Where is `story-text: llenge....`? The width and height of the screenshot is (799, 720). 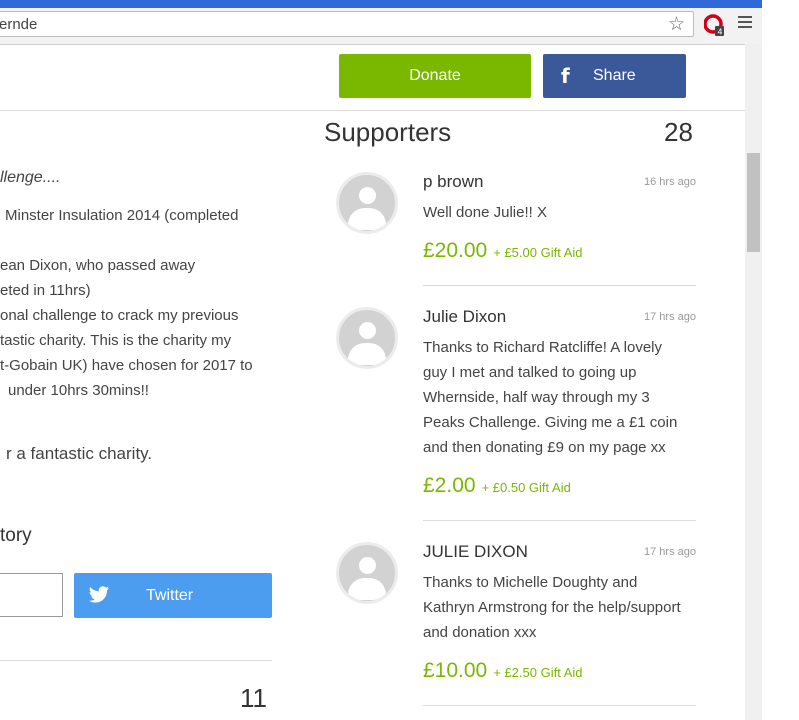 story-text: llenge.... is located at coordinates (30, 177).